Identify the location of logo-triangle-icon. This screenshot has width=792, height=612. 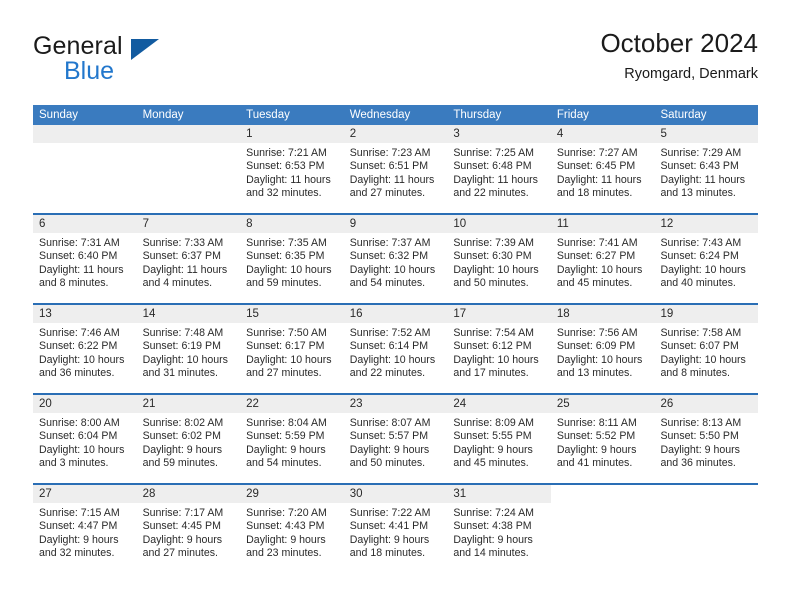
(145, 49).